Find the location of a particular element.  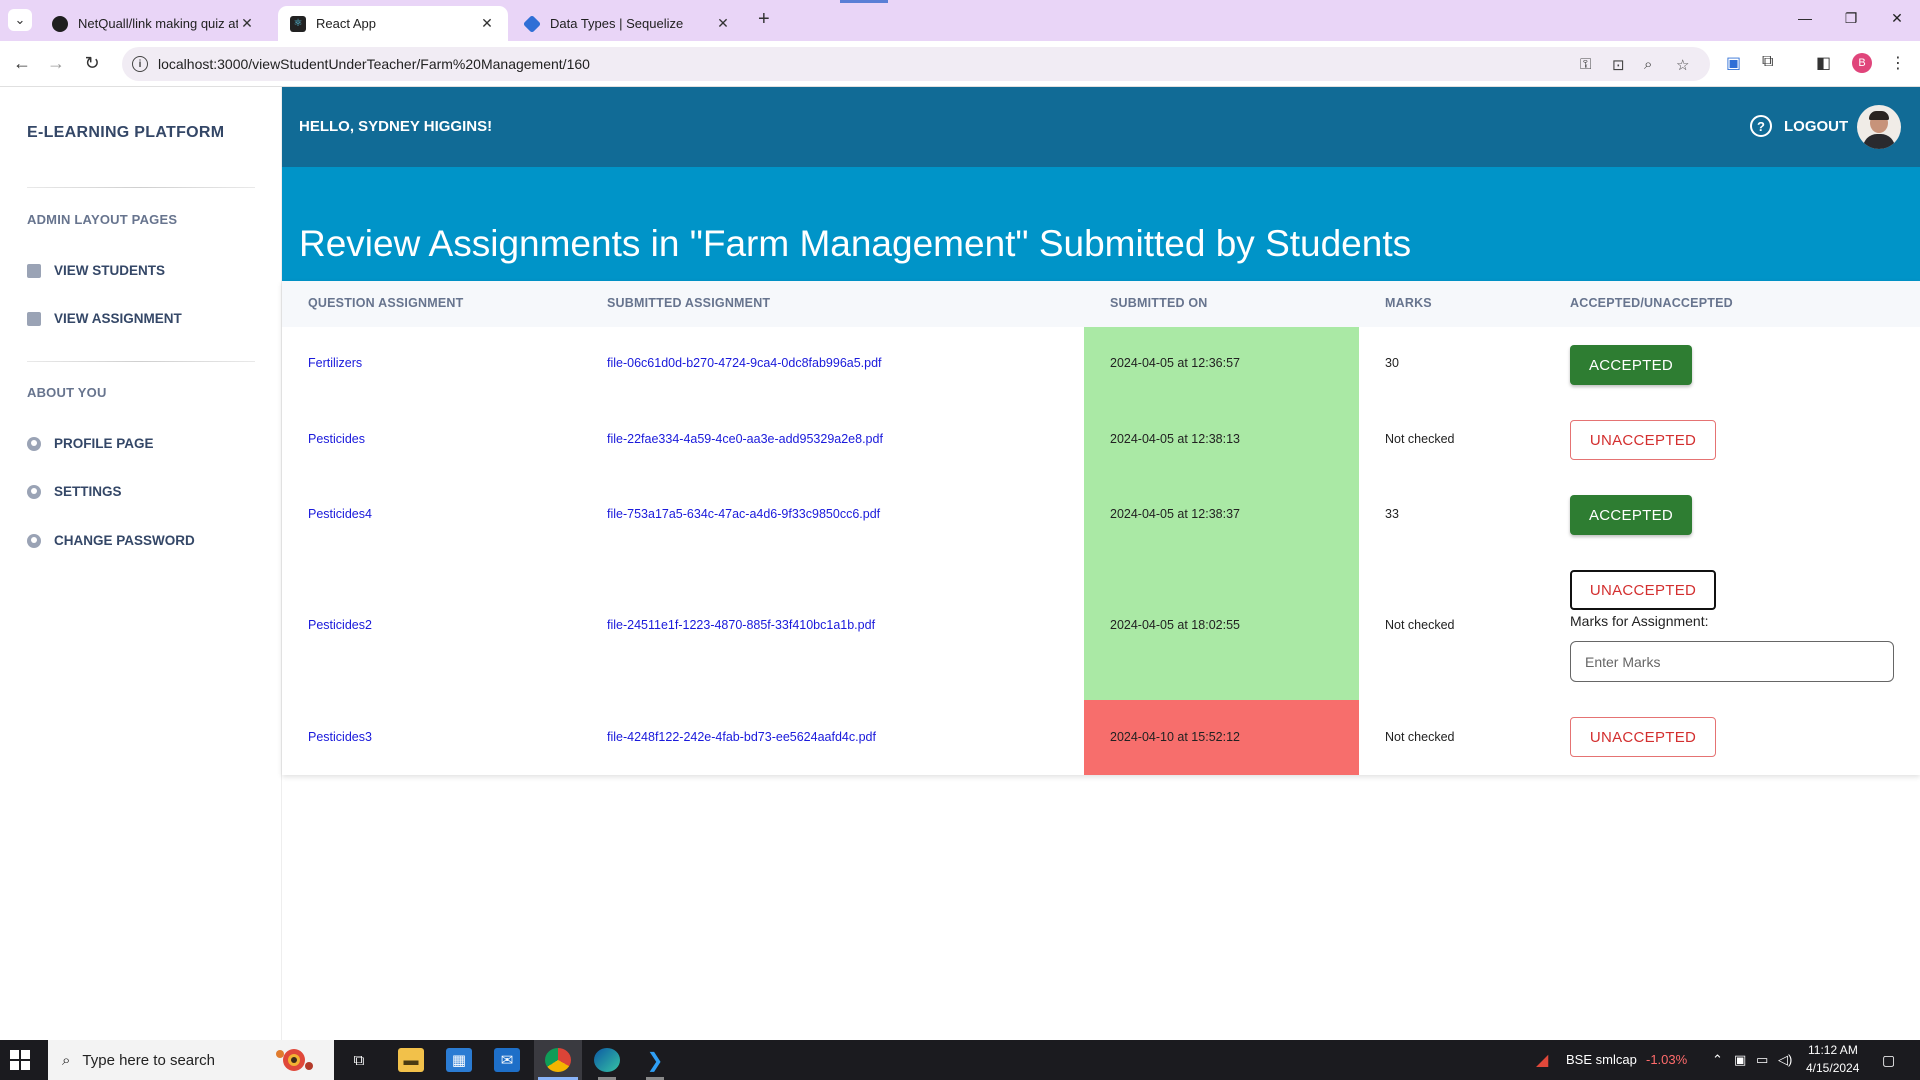

volume-icon: ◁) is located at coordinates (1785, 1060).